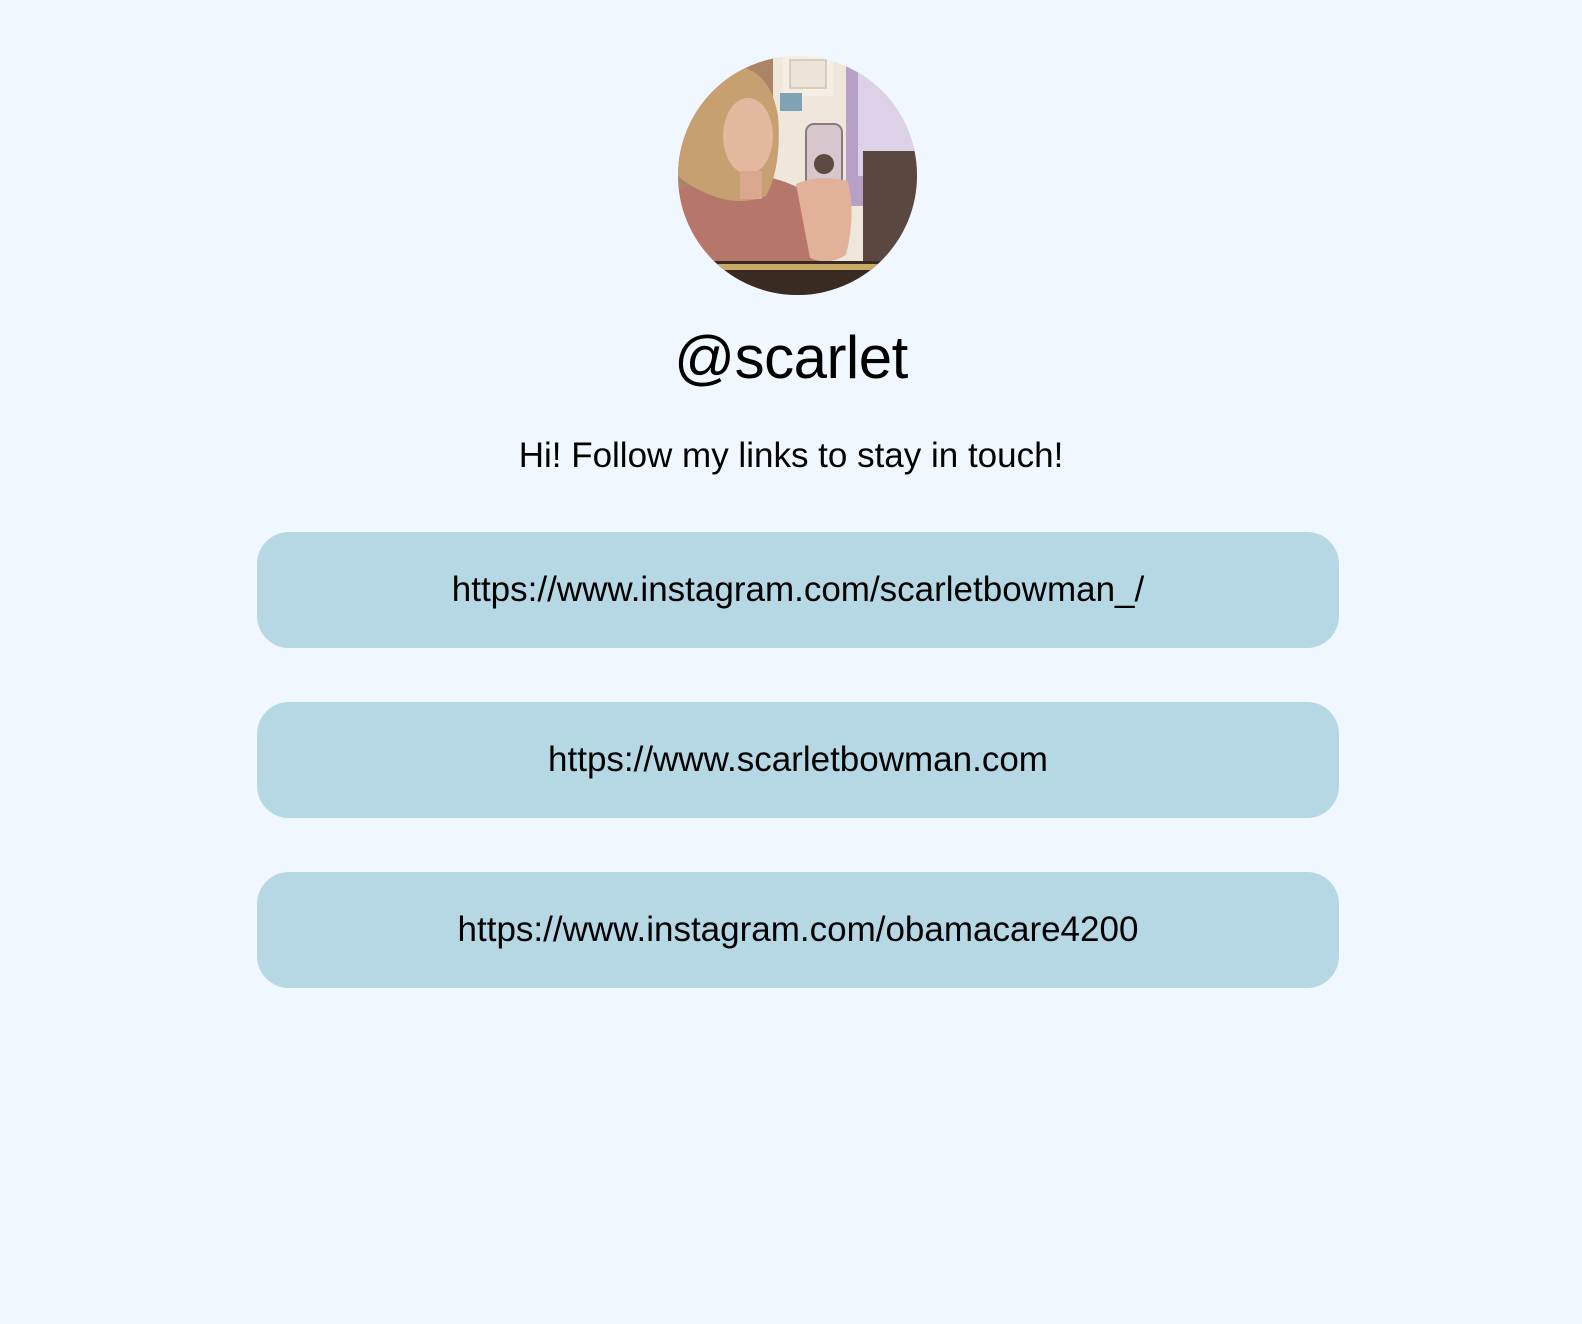 The height and width of the screenshot is (1324, 1582). I want to click on avatar-photo, so click(797, 175).